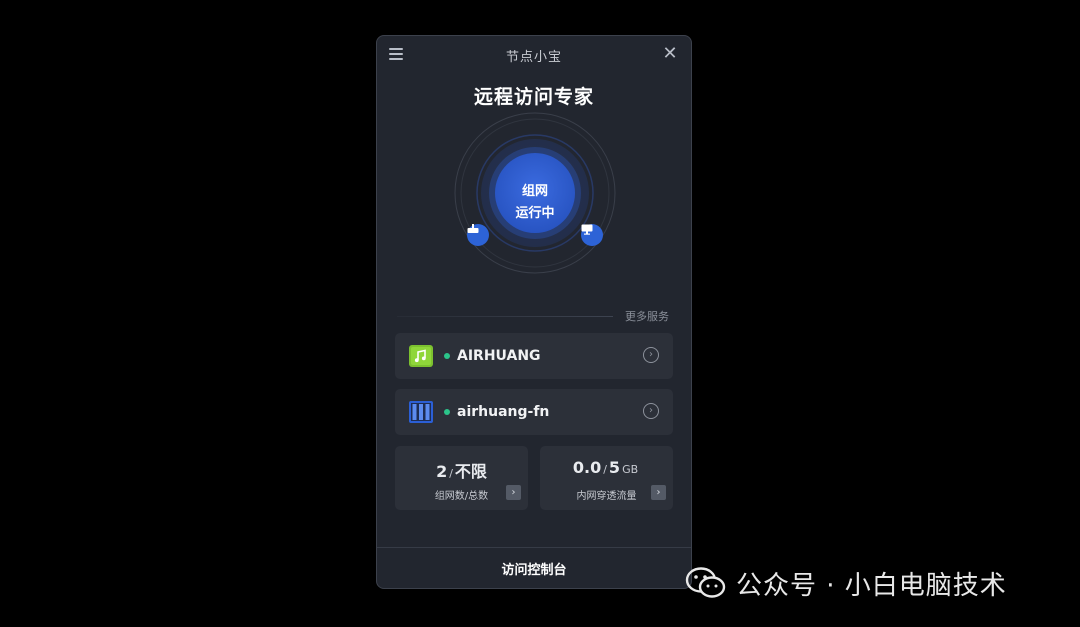 The width and height of the screenshot is (1080, 627). Describe the element at coordinates (503, 412) in the screenshot. I see `device-name: airhuang-fn` at that location.